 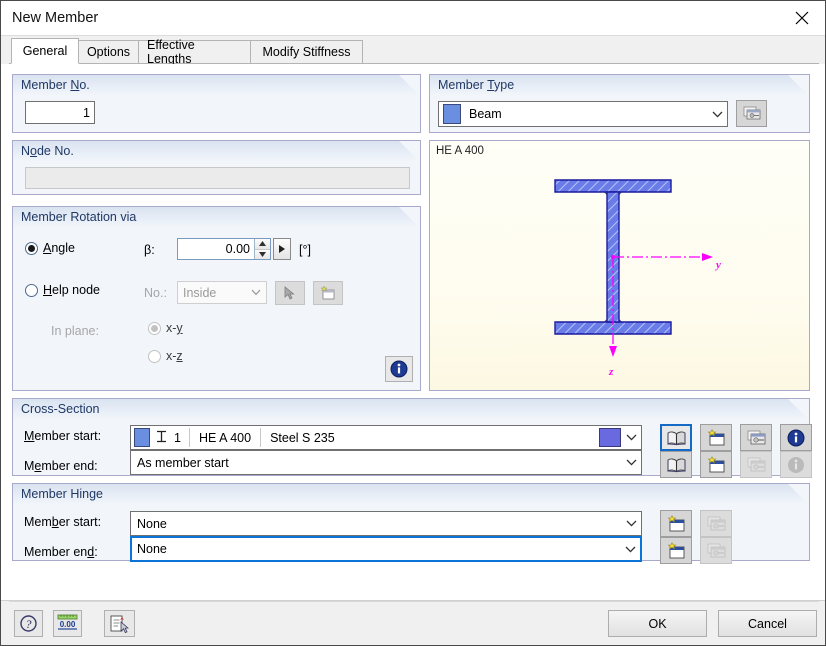 I want to click on divider, so click(x=189, y=437).